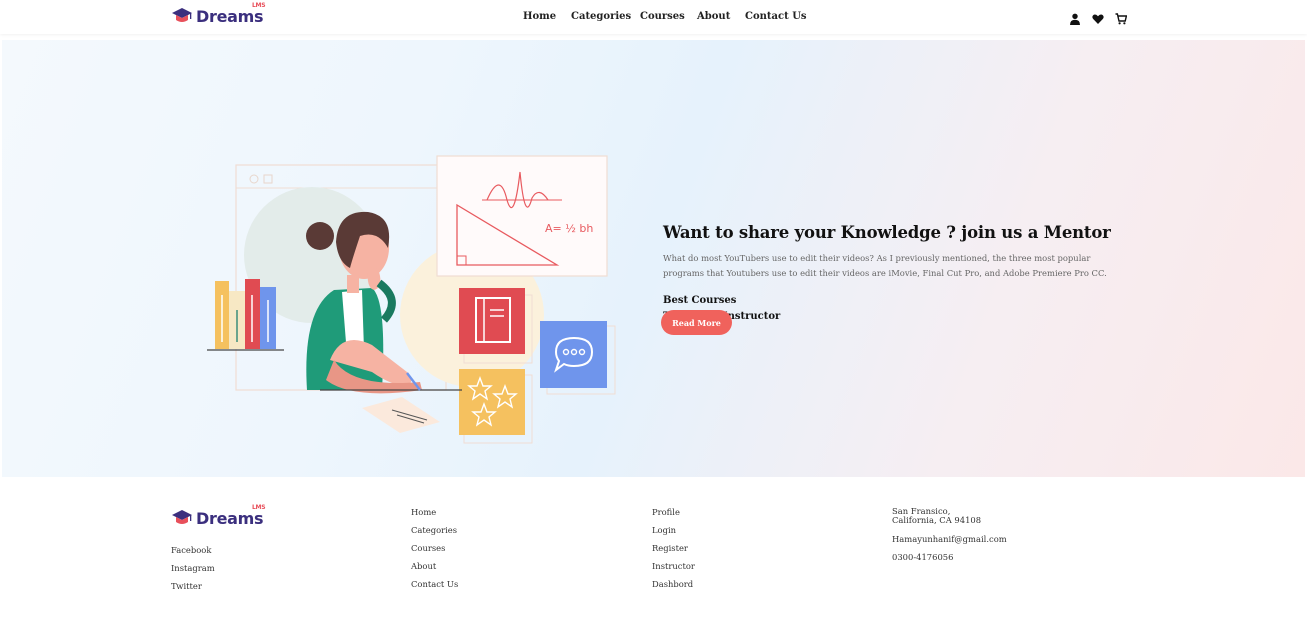 The width and height of the screenshot is (1307, 634). What do you see at coordinates (434, 588) in the screenshot?
I see `footer-link-contact-us: Contact Us` at bounding box center [434, 588].